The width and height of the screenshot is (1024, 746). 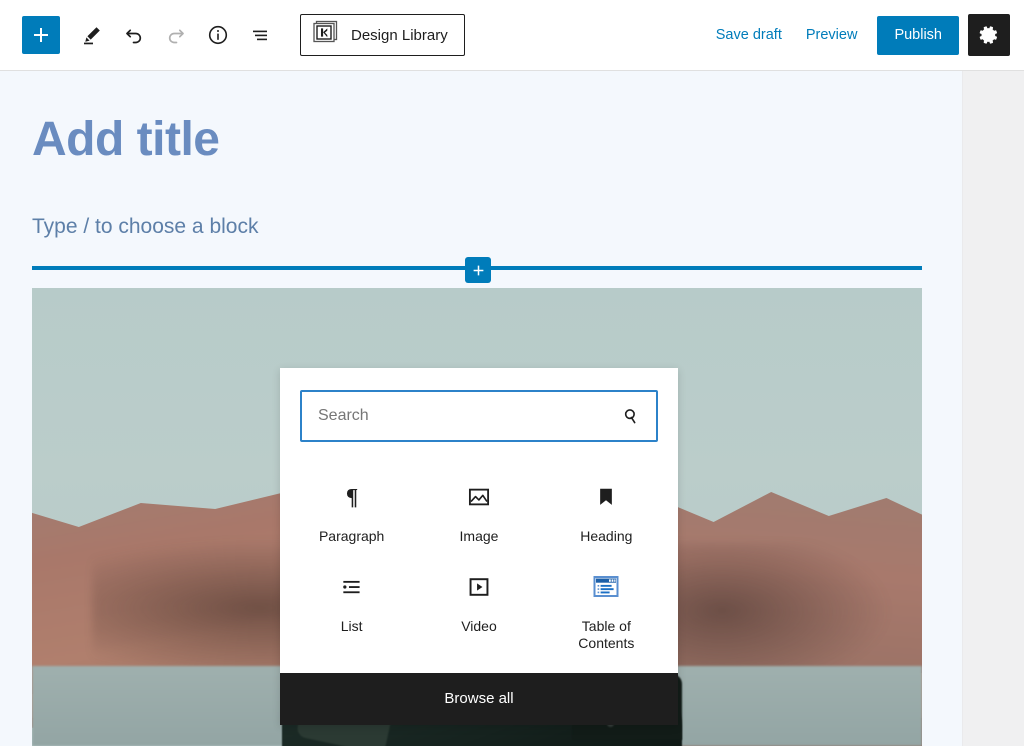 I want to click on image-icon, so click(x=479, y=497).